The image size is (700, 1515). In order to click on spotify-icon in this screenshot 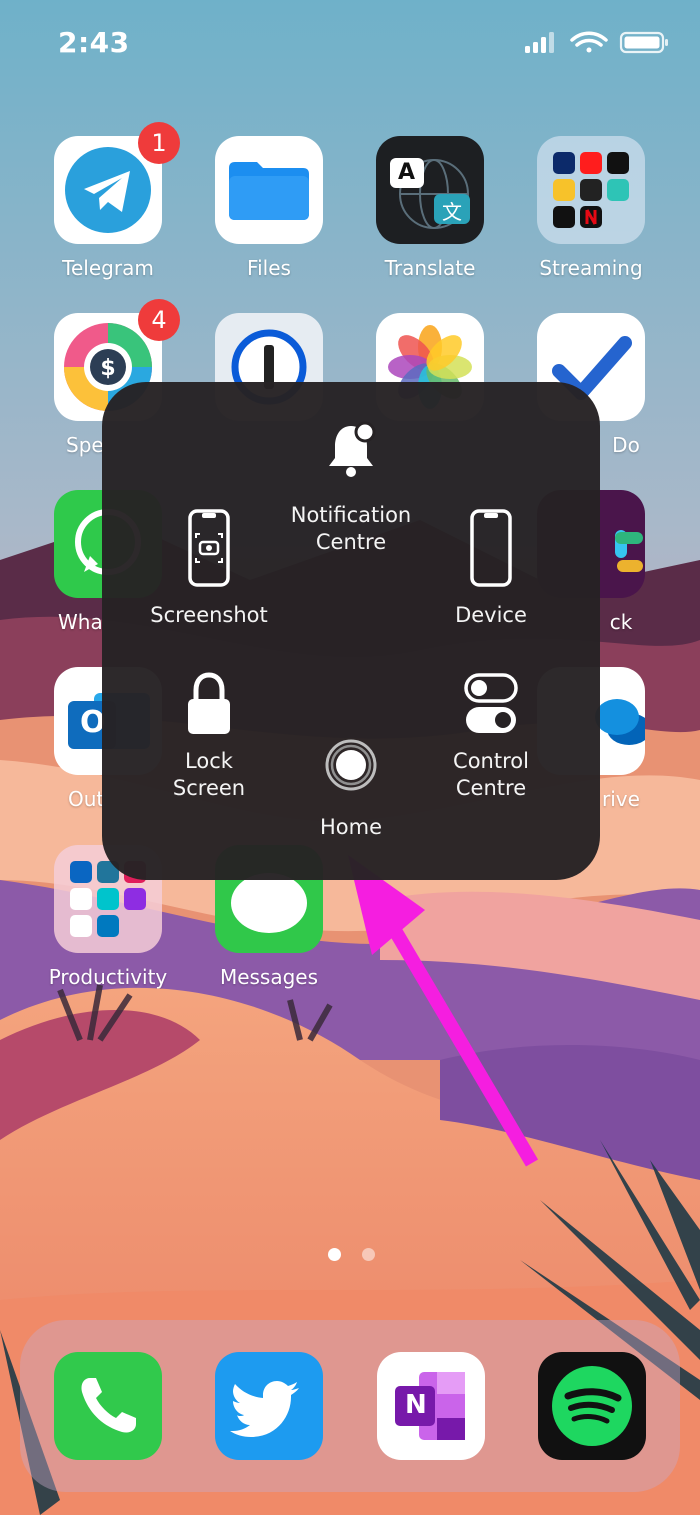, I will do `click(592, 1406)`.